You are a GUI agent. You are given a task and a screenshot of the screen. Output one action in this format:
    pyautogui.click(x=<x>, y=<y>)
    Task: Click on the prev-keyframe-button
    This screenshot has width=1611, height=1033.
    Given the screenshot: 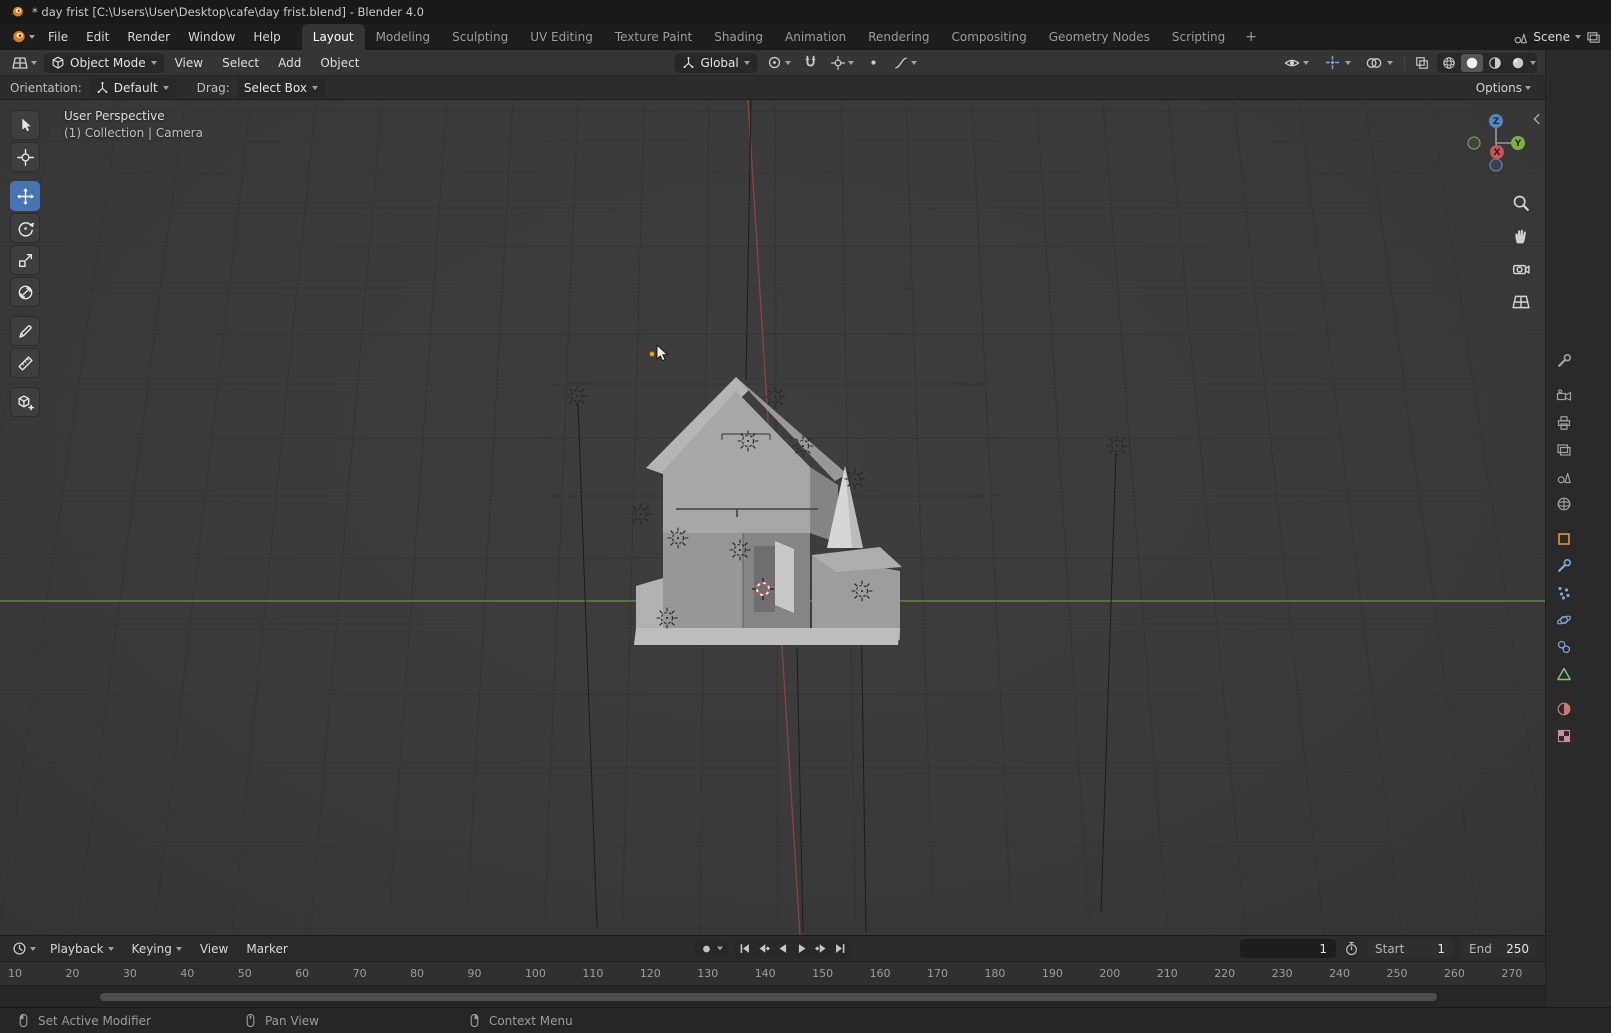 What is the action you would take?
    pyautogui.click(x=764, y=948)
    